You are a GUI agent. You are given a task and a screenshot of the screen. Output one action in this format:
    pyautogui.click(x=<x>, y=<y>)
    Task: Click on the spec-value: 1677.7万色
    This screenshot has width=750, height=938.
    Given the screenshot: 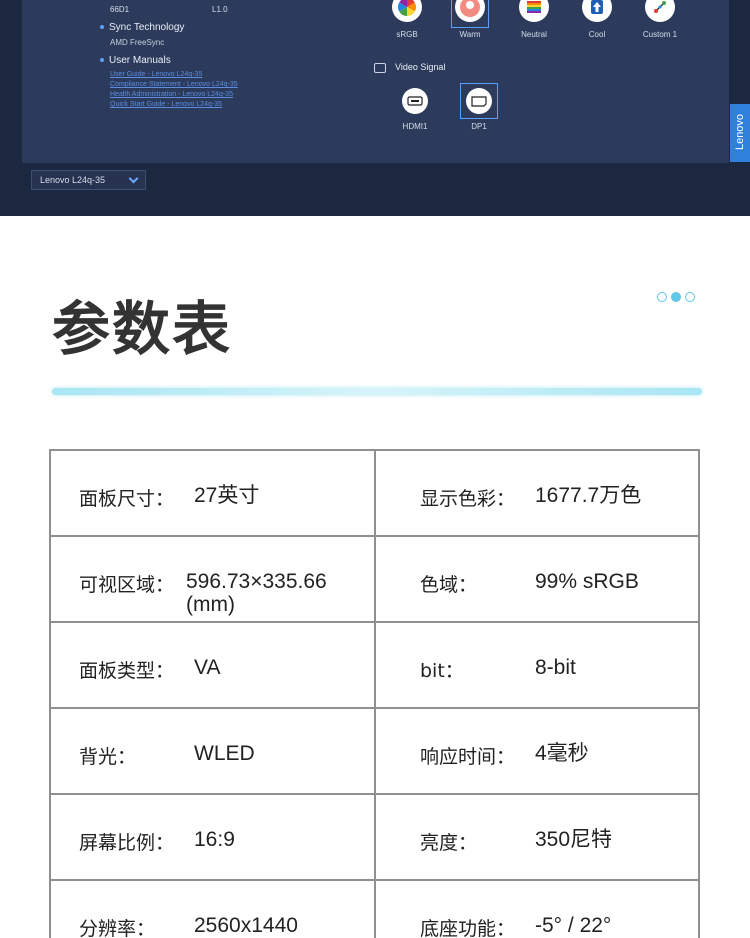 What is the action you would take?
    pyautogui.click(x=588, y=495)
    